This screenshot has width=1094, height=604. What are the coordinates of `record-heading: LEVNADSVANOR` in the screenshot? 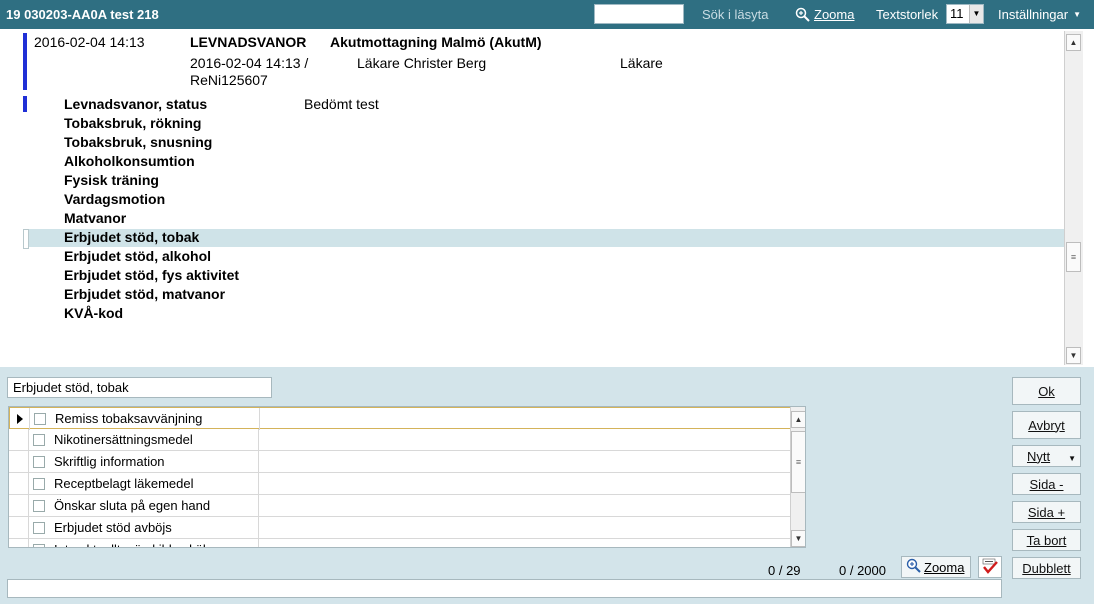 It's located at (248, 42).